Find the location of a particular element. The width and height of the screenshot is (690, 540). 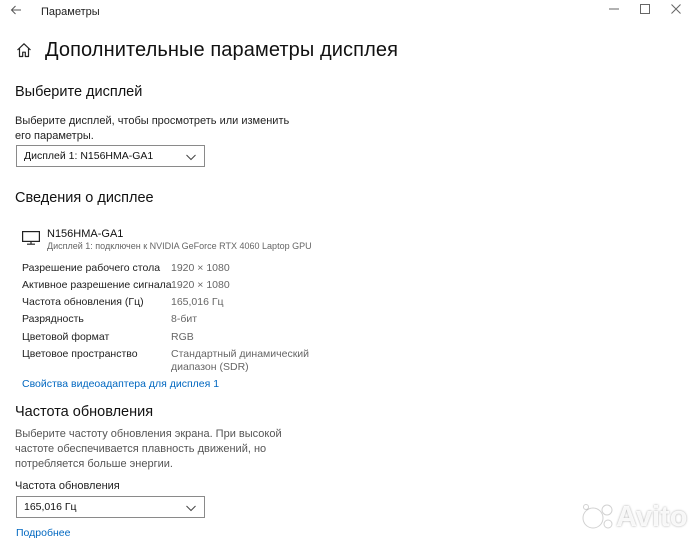

info-label-desktop-resolution: Разрешение рабочего стола is located at coordinates (91, 268).